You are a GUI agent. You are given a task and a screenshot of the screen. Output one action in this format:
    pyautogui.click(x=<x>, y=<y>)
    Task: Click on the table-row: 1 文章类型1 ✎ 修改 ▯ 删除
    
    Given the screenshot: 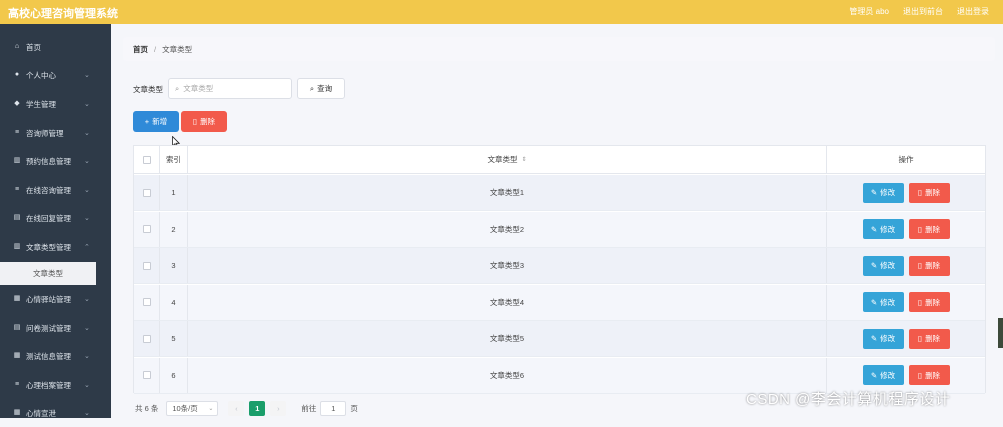 What is the action you would take?
    pyautogui.click(x=559, y=193)
    